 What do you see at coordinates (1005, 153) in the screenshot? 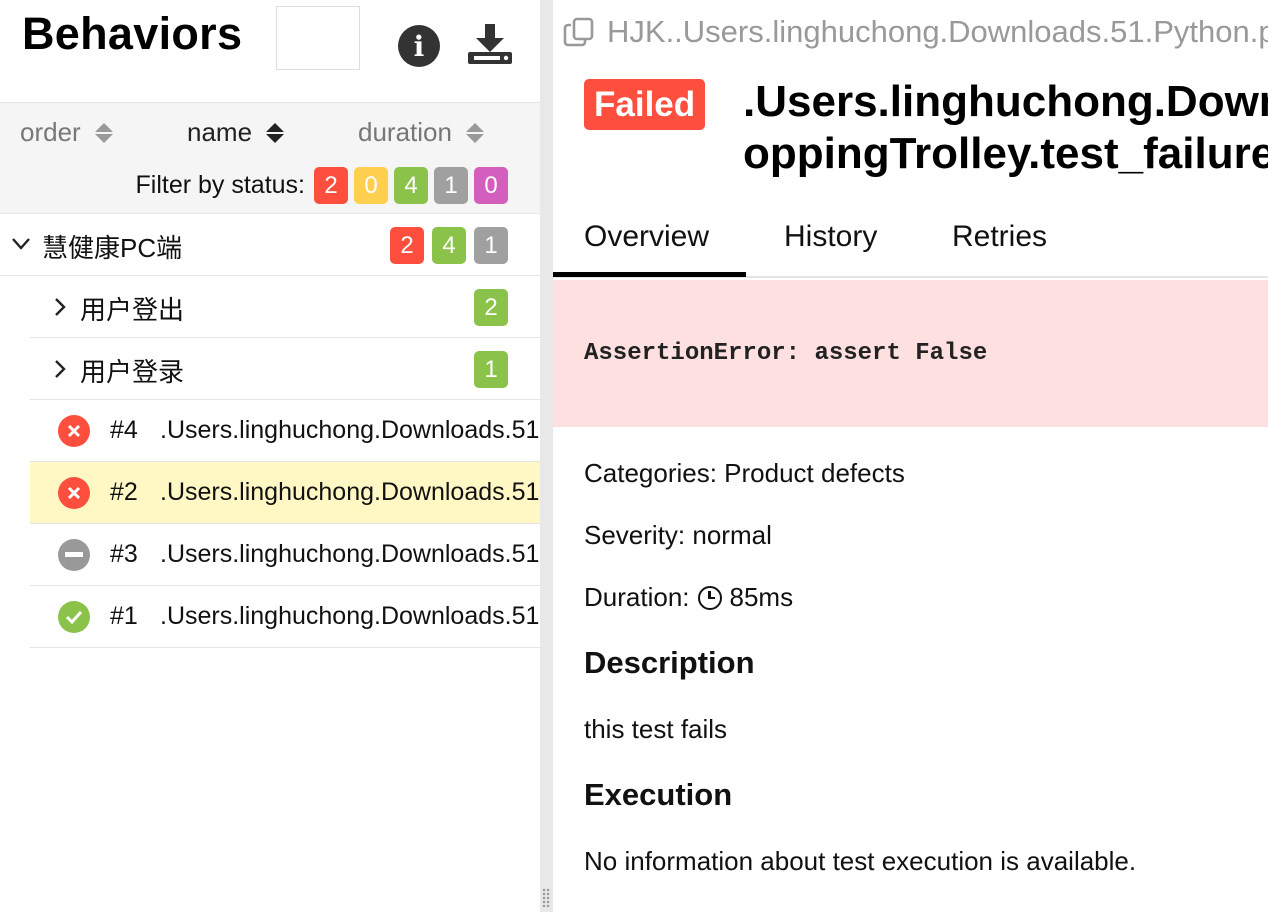
I see `title-line: oppingTrolley.test_failure` at bounding box center [1005, 153].